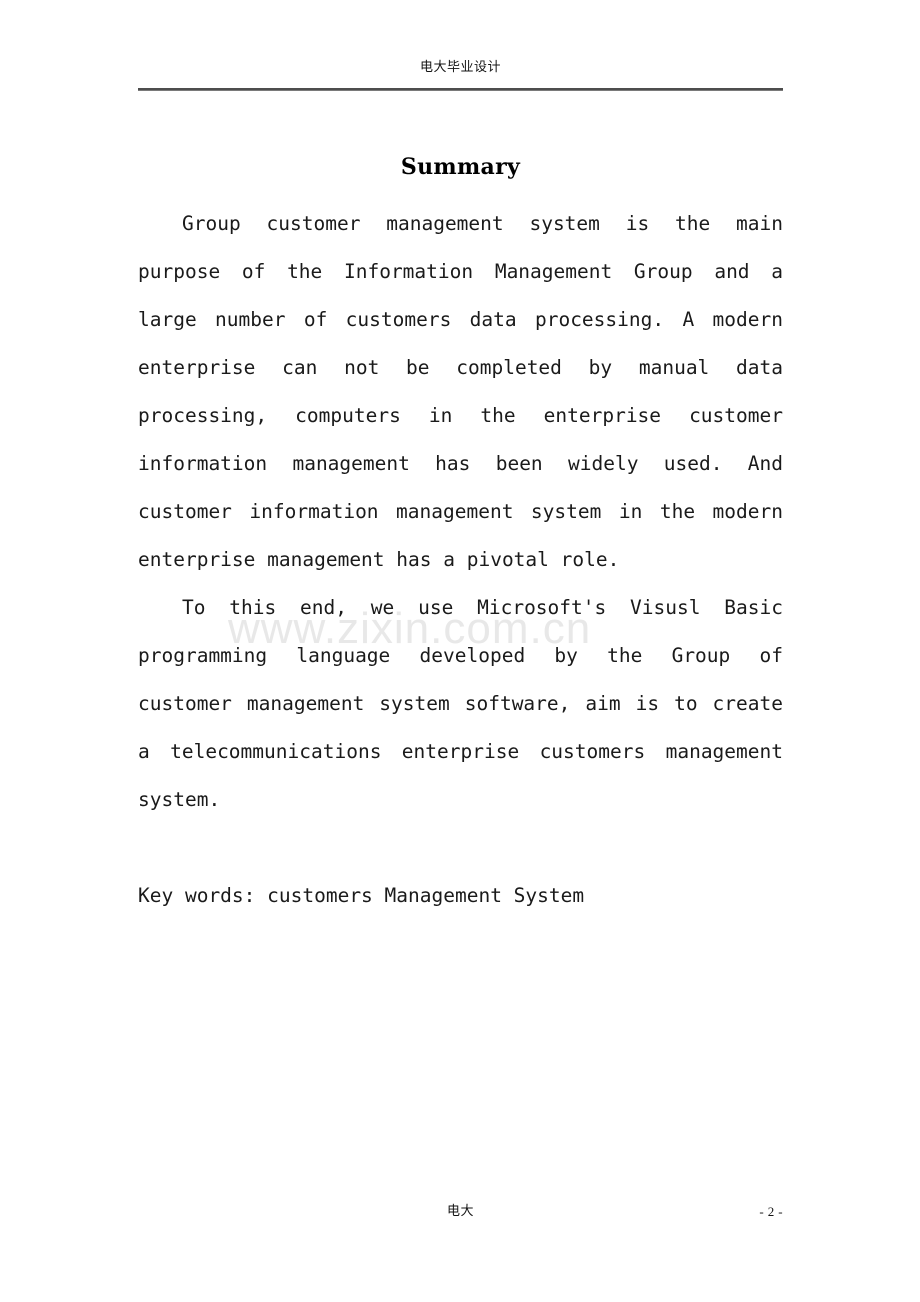 Image resolution: width=920 pixels, height=1302 pixels. What do you see at coordinates (460, 167) in the screenshot?
I see `page-title: Summary` at bounding box center [460, 167].